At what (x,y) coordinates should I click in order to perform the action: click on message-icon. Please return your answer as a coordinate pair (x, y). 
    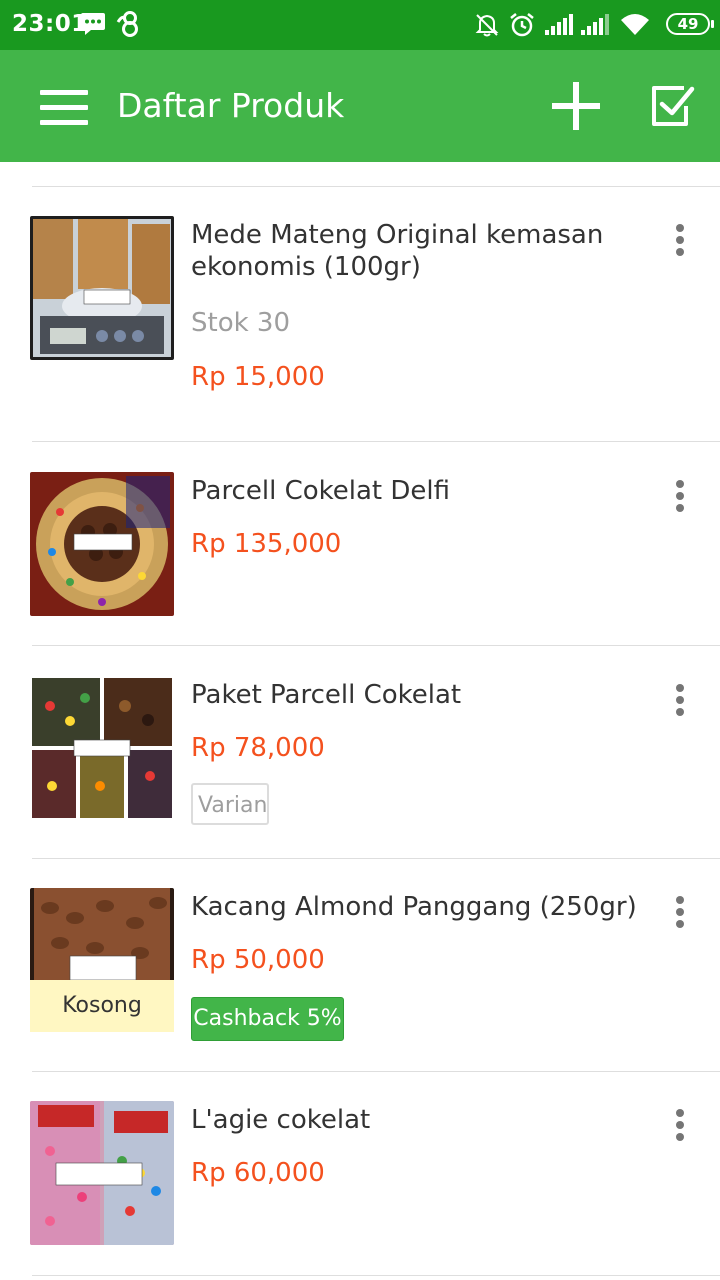
    Looking at the image, I should click on (93, 24).